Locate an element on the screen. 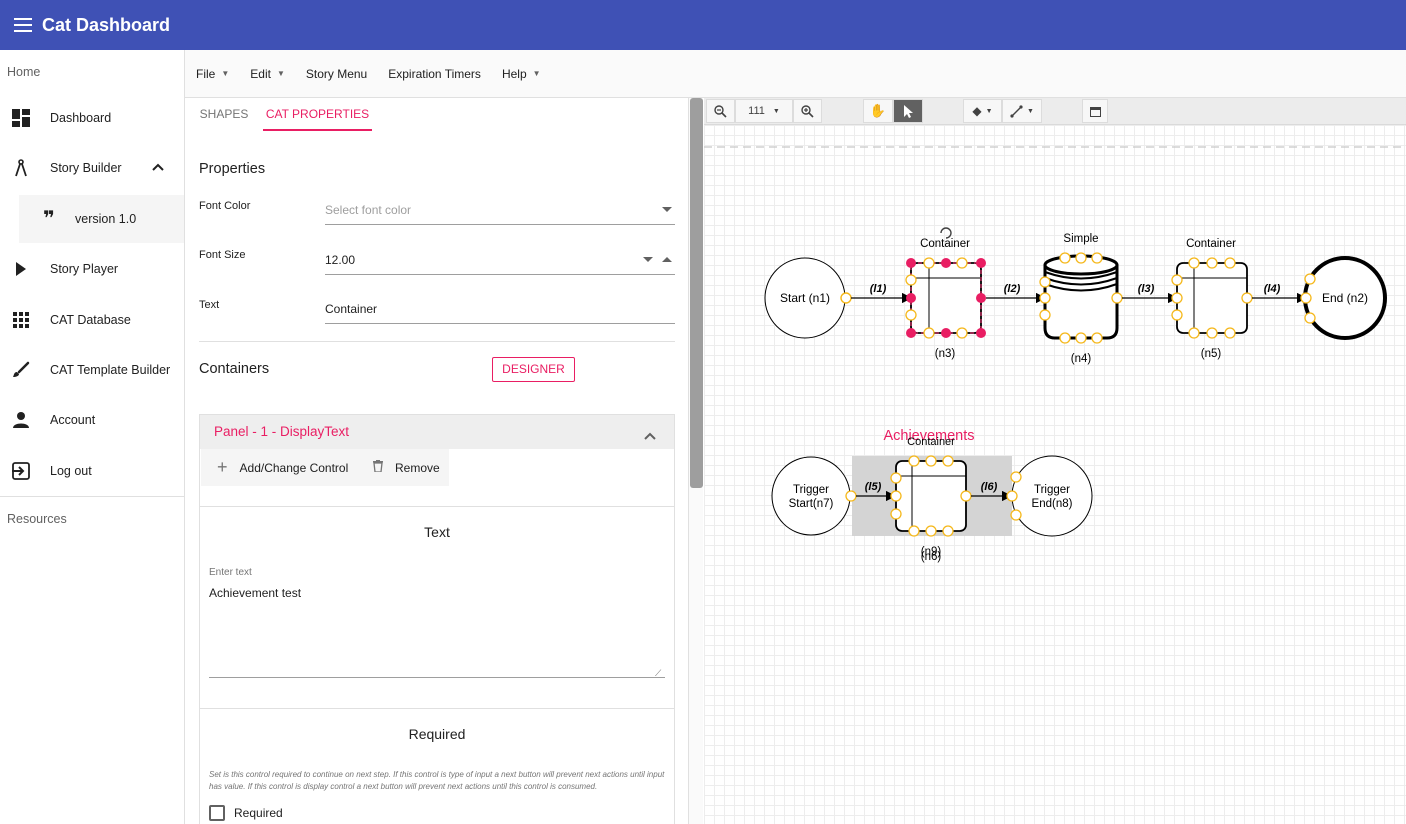 This screenshot has height=824, width=1406. panel-title: Panel - 1 - DisplayText is located at coordinates (282, 431).